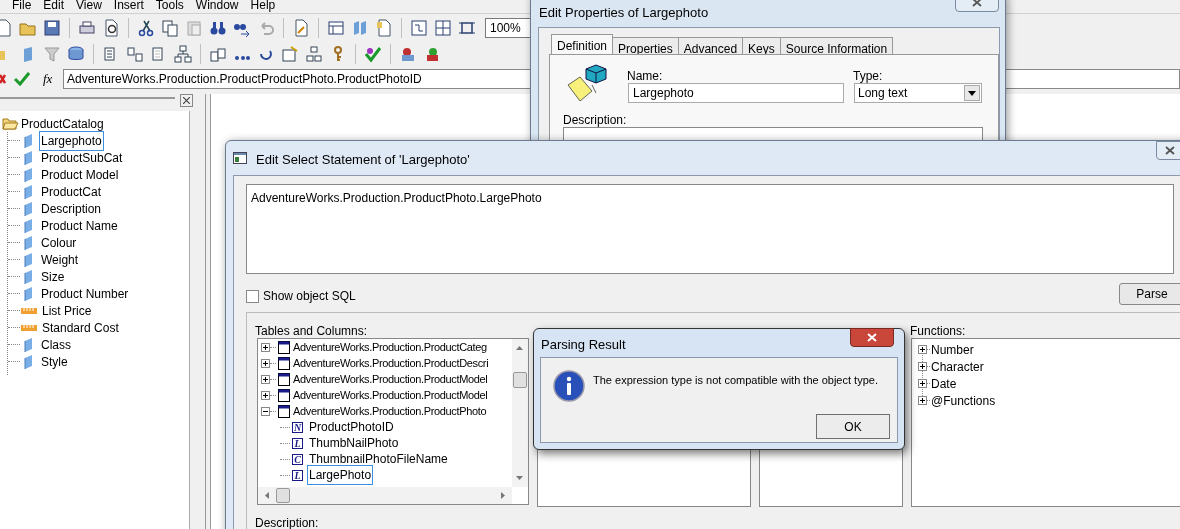  What do you see at coordinates (297, 459) in the screenshot?
I see `type-letter-icon: C` at bounding box center [297, 459].